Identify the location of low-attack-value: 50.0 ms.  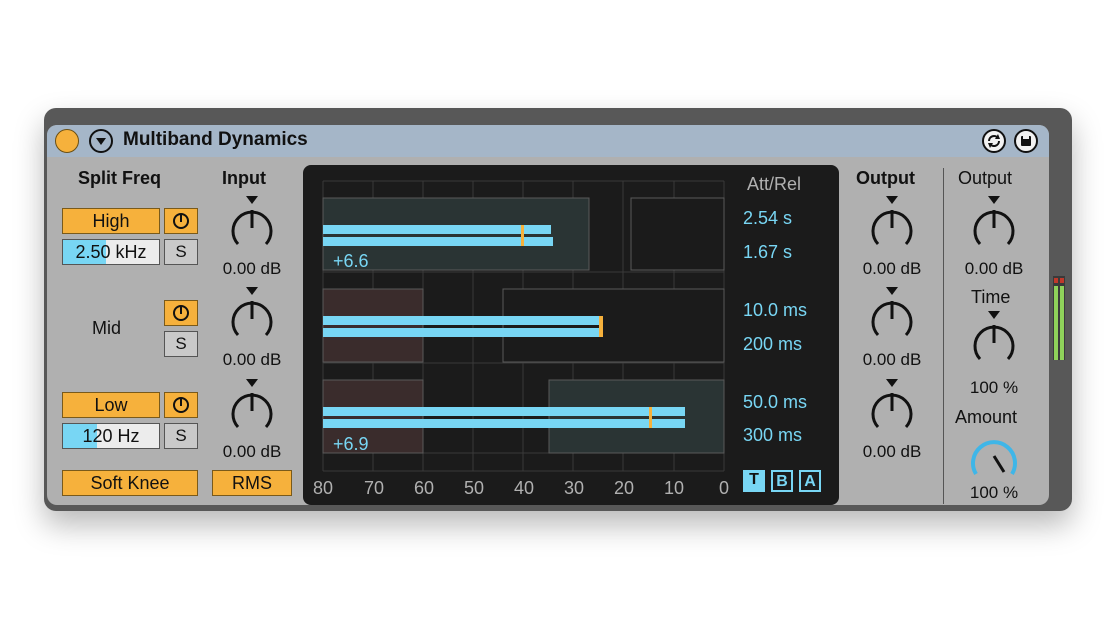
(775, 402).